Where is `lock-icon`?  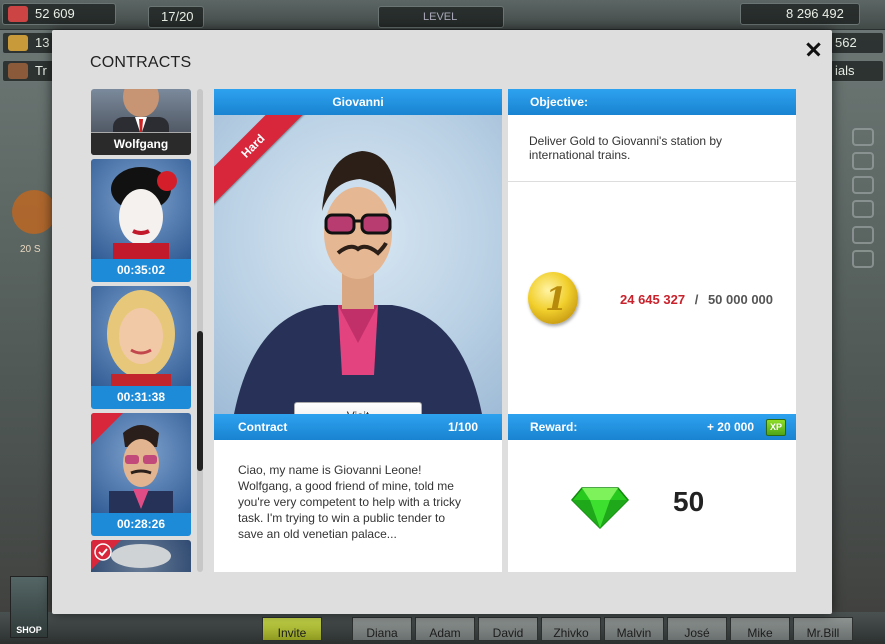 lock-icon is located at coordinates (863, 235).